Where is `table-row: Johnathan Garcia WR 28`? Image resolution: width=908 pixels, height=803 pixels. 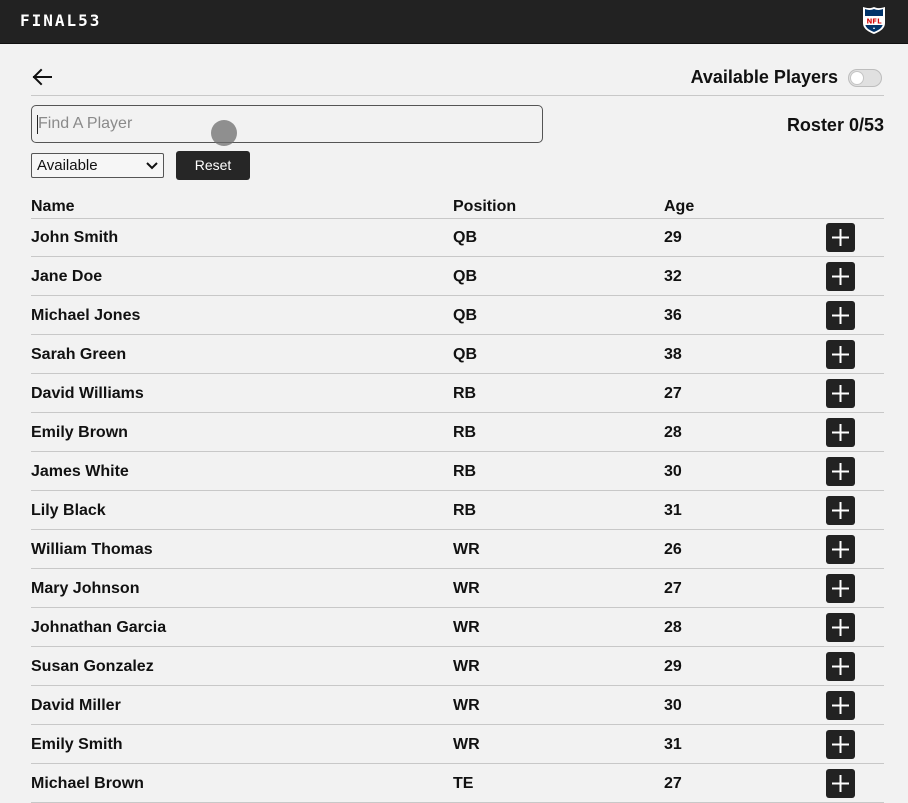
table-row: Johnathan Garcia WR 28 is located at coordinates (457, 627).